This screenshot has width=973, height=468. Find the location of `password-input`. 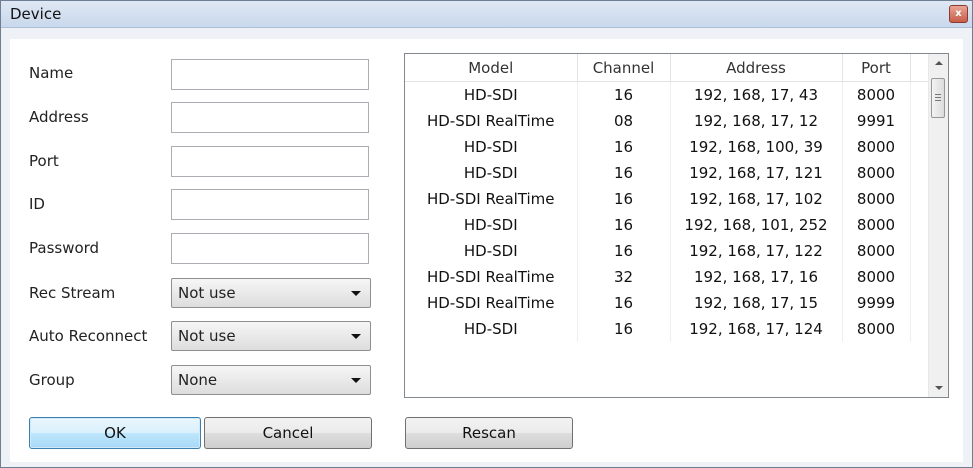

password-input is located at coordinates (270, 248).